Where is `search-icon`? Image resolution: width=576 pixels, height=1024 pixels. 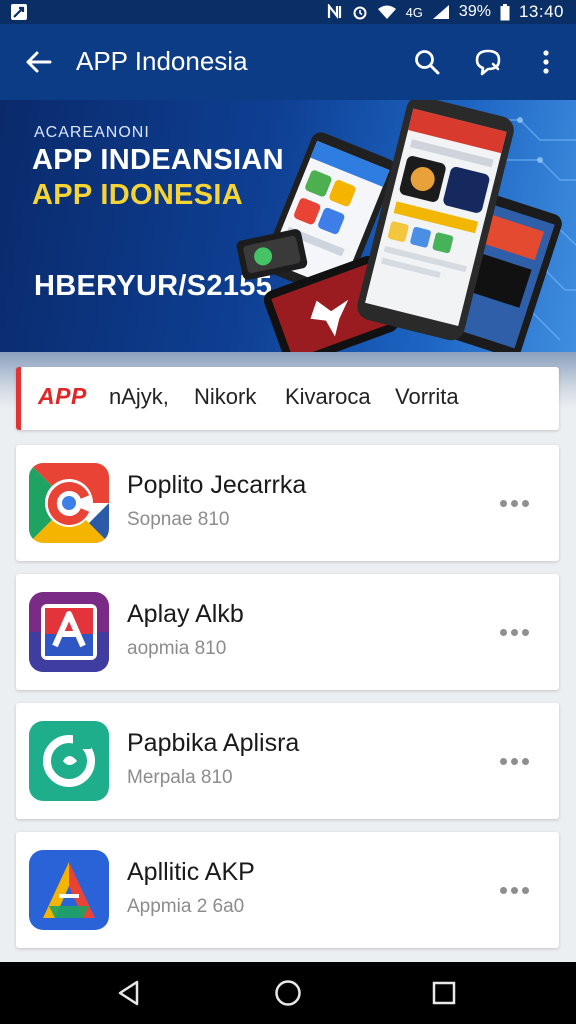 search-icon is located at coordinates (427, 62).